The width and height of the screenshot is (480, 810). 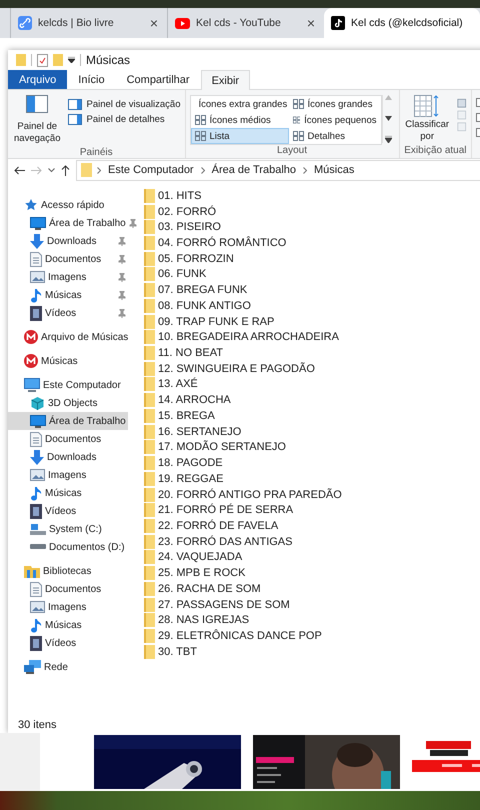 What do you see at coordinates (68, 385) in the screenshot?
I see `nav-item: Este Computador` at bounding box center [68, 385].